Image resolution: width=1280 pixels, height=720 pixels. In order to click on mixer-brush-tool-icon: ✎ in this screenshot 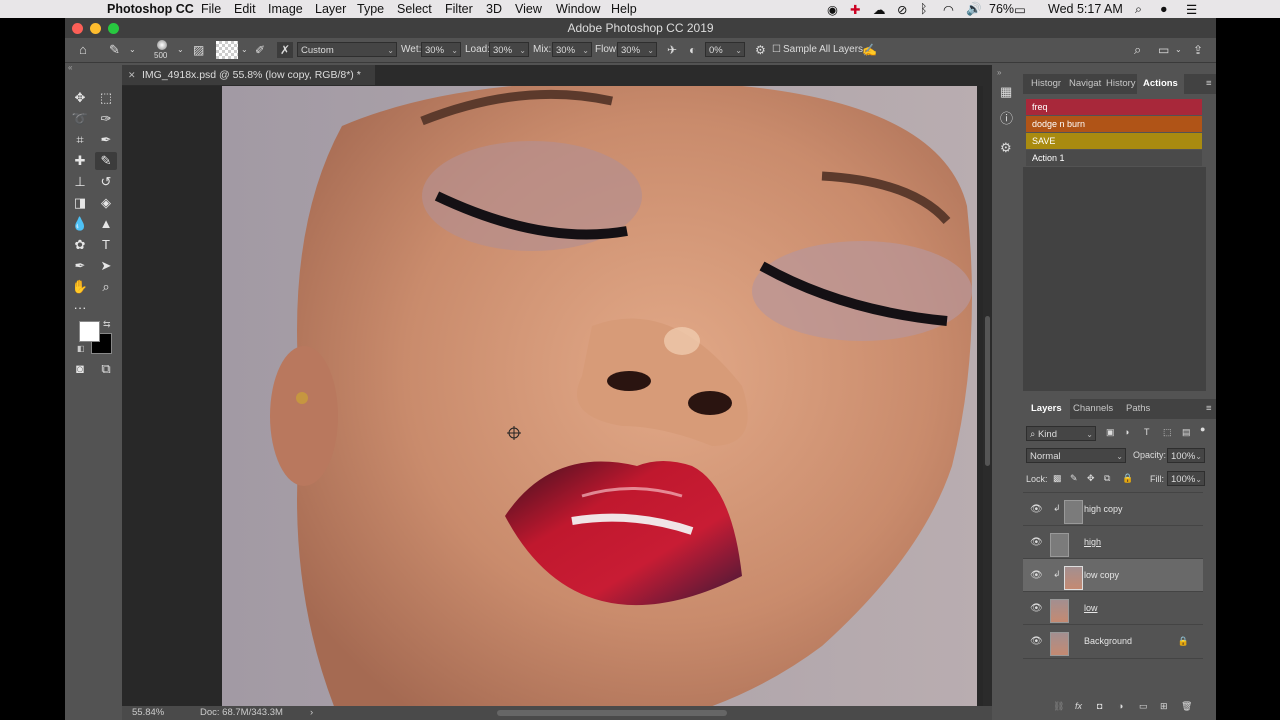, I will do `click(114, 50)`.